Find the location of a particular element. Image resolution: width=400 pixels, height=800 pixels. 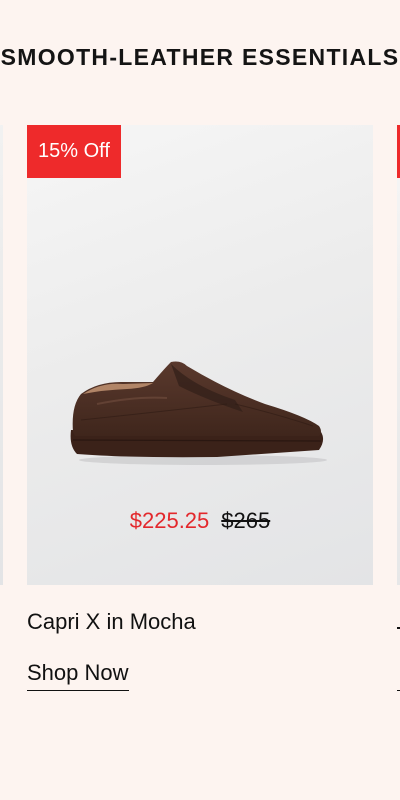

section-title: SMOOTH-LEATHER ESSENTIALS is located at coordinates (200, 57).